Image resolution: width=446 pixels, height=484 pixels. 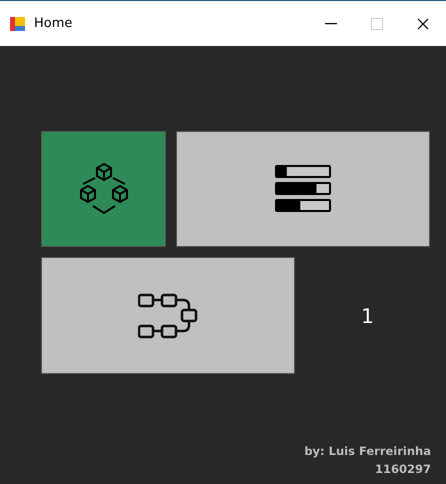 What do you see at coordinates (18, 24) in the screenshot?
I see `app-icon` at bounding box center [18, 24].